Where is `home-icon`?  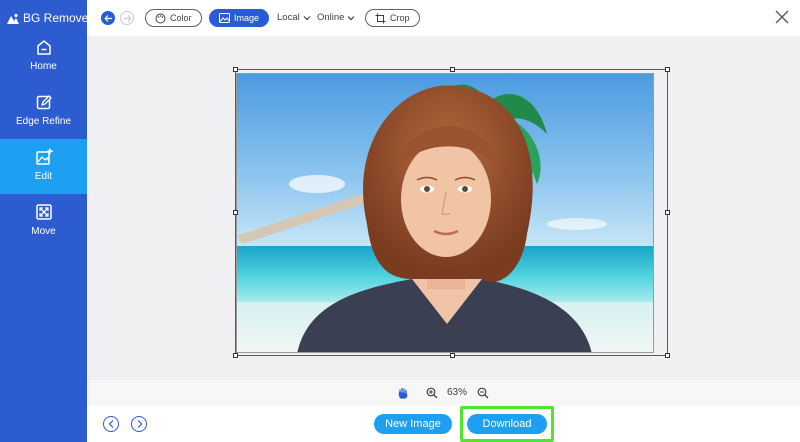
home-icon is located at coordinates (43, 47).